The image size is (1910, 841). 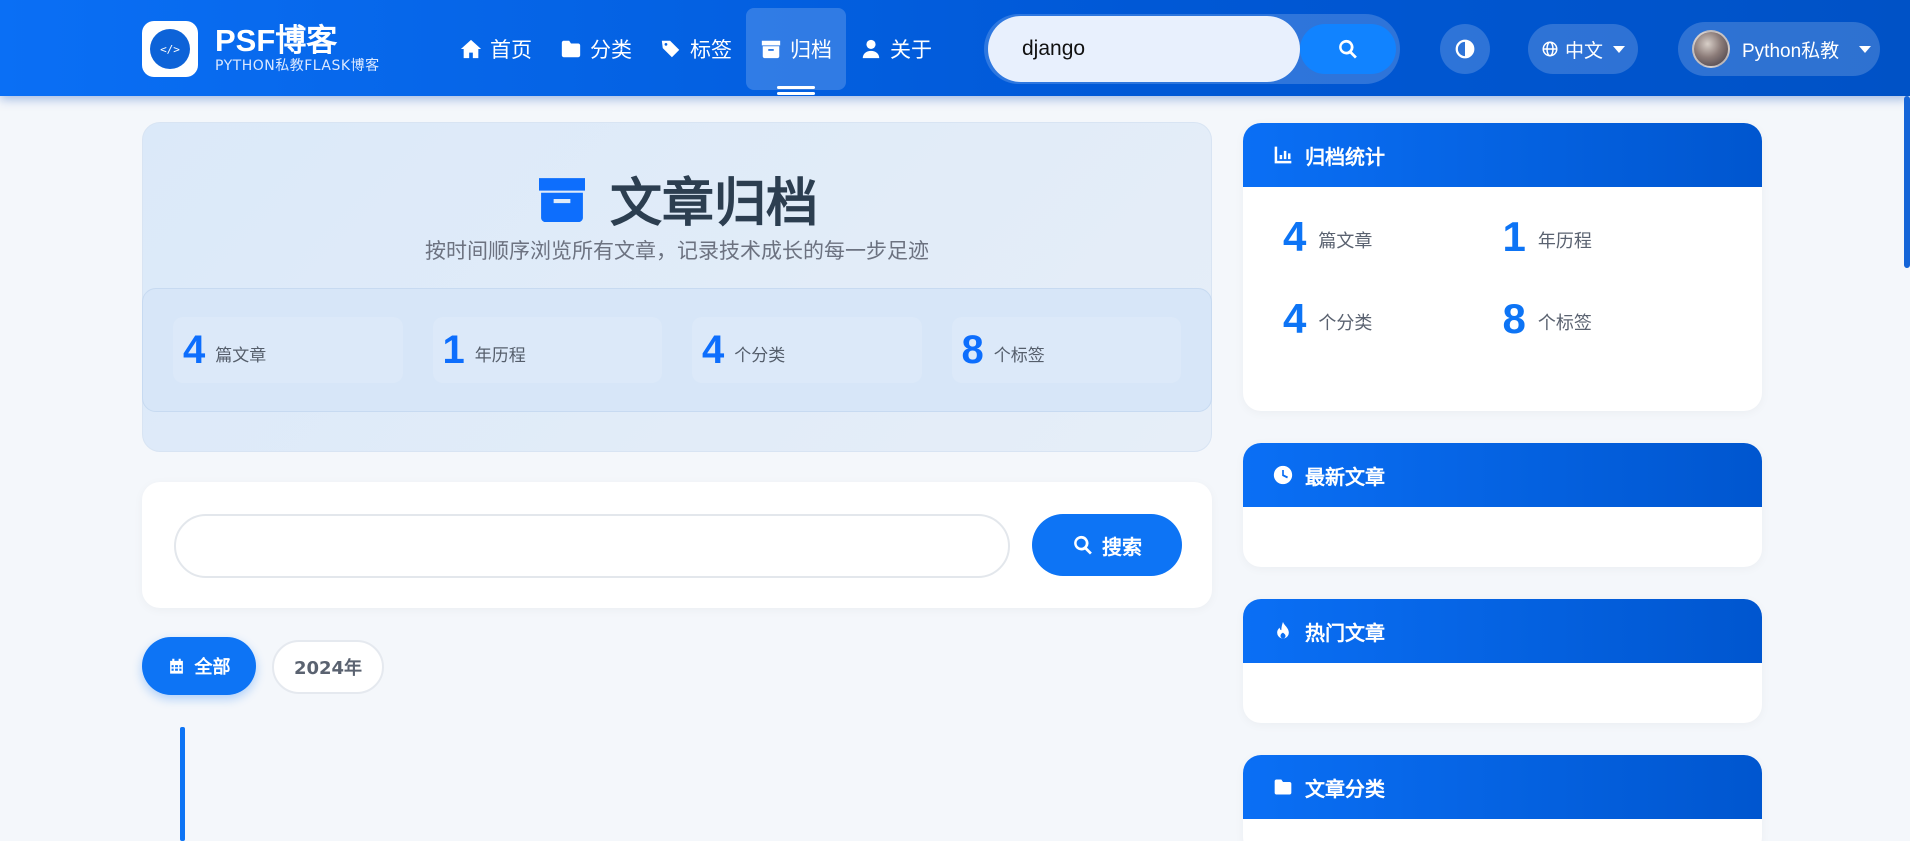 I want to click on language-dropdown: 中文, so click(x=1583, y=49).